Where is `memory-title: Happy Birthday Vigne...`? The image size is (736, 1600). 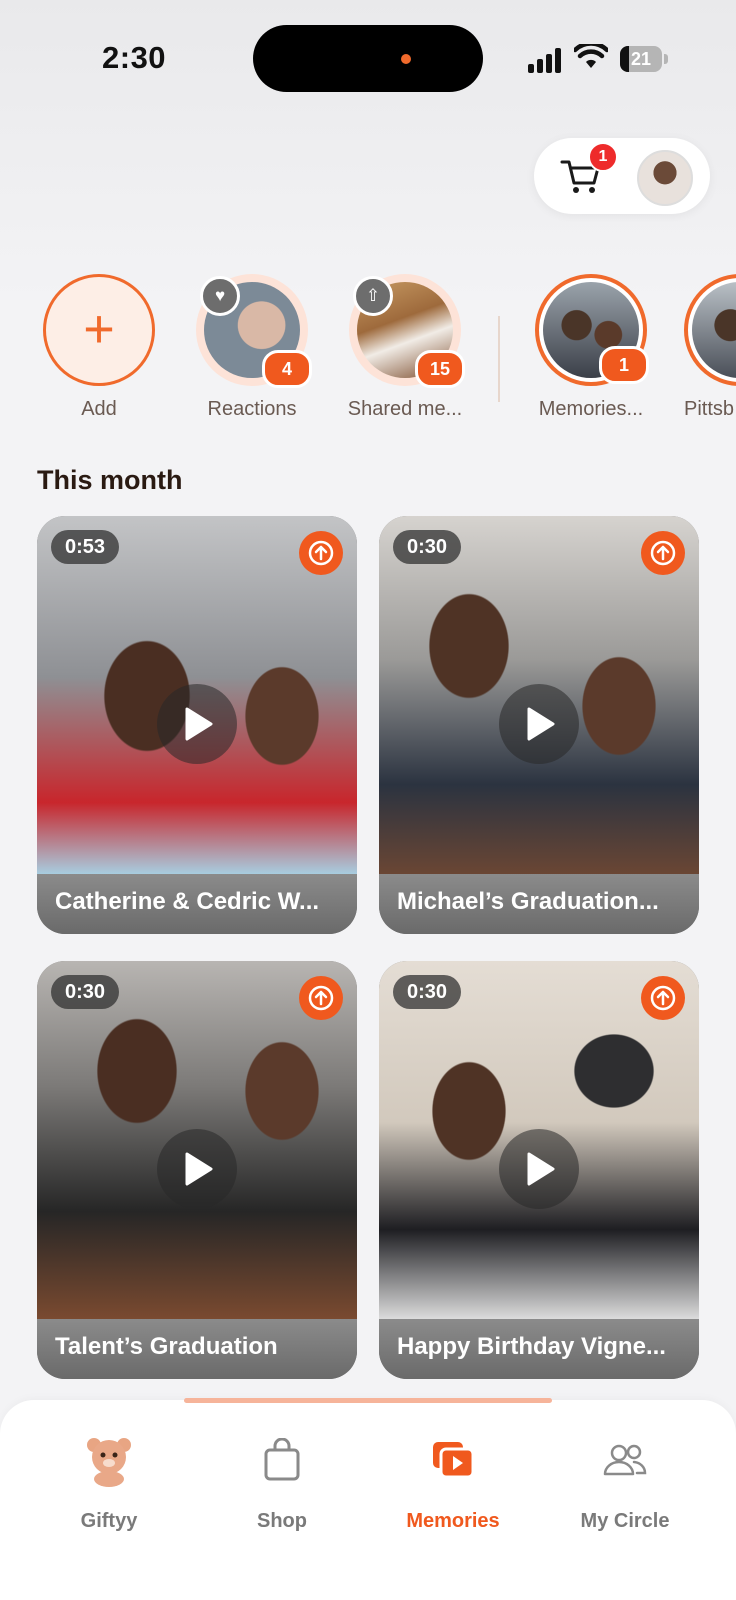 memory-title: Happy Birthday Vigne... is located at coordinates (531, 1346).